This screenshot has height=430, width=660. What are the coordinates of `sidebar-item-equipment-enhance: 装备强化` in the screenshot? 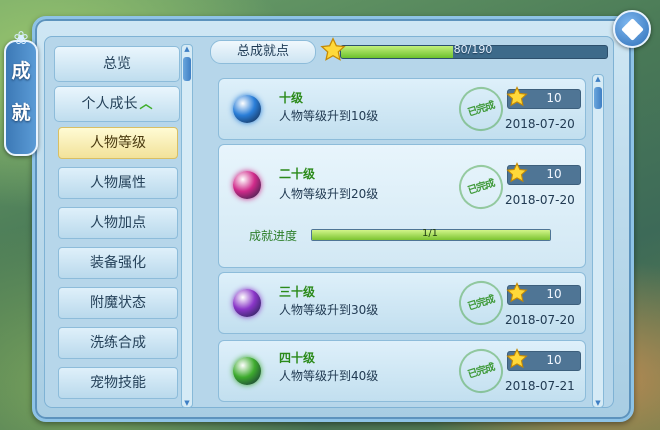 It's located at (118, 263).